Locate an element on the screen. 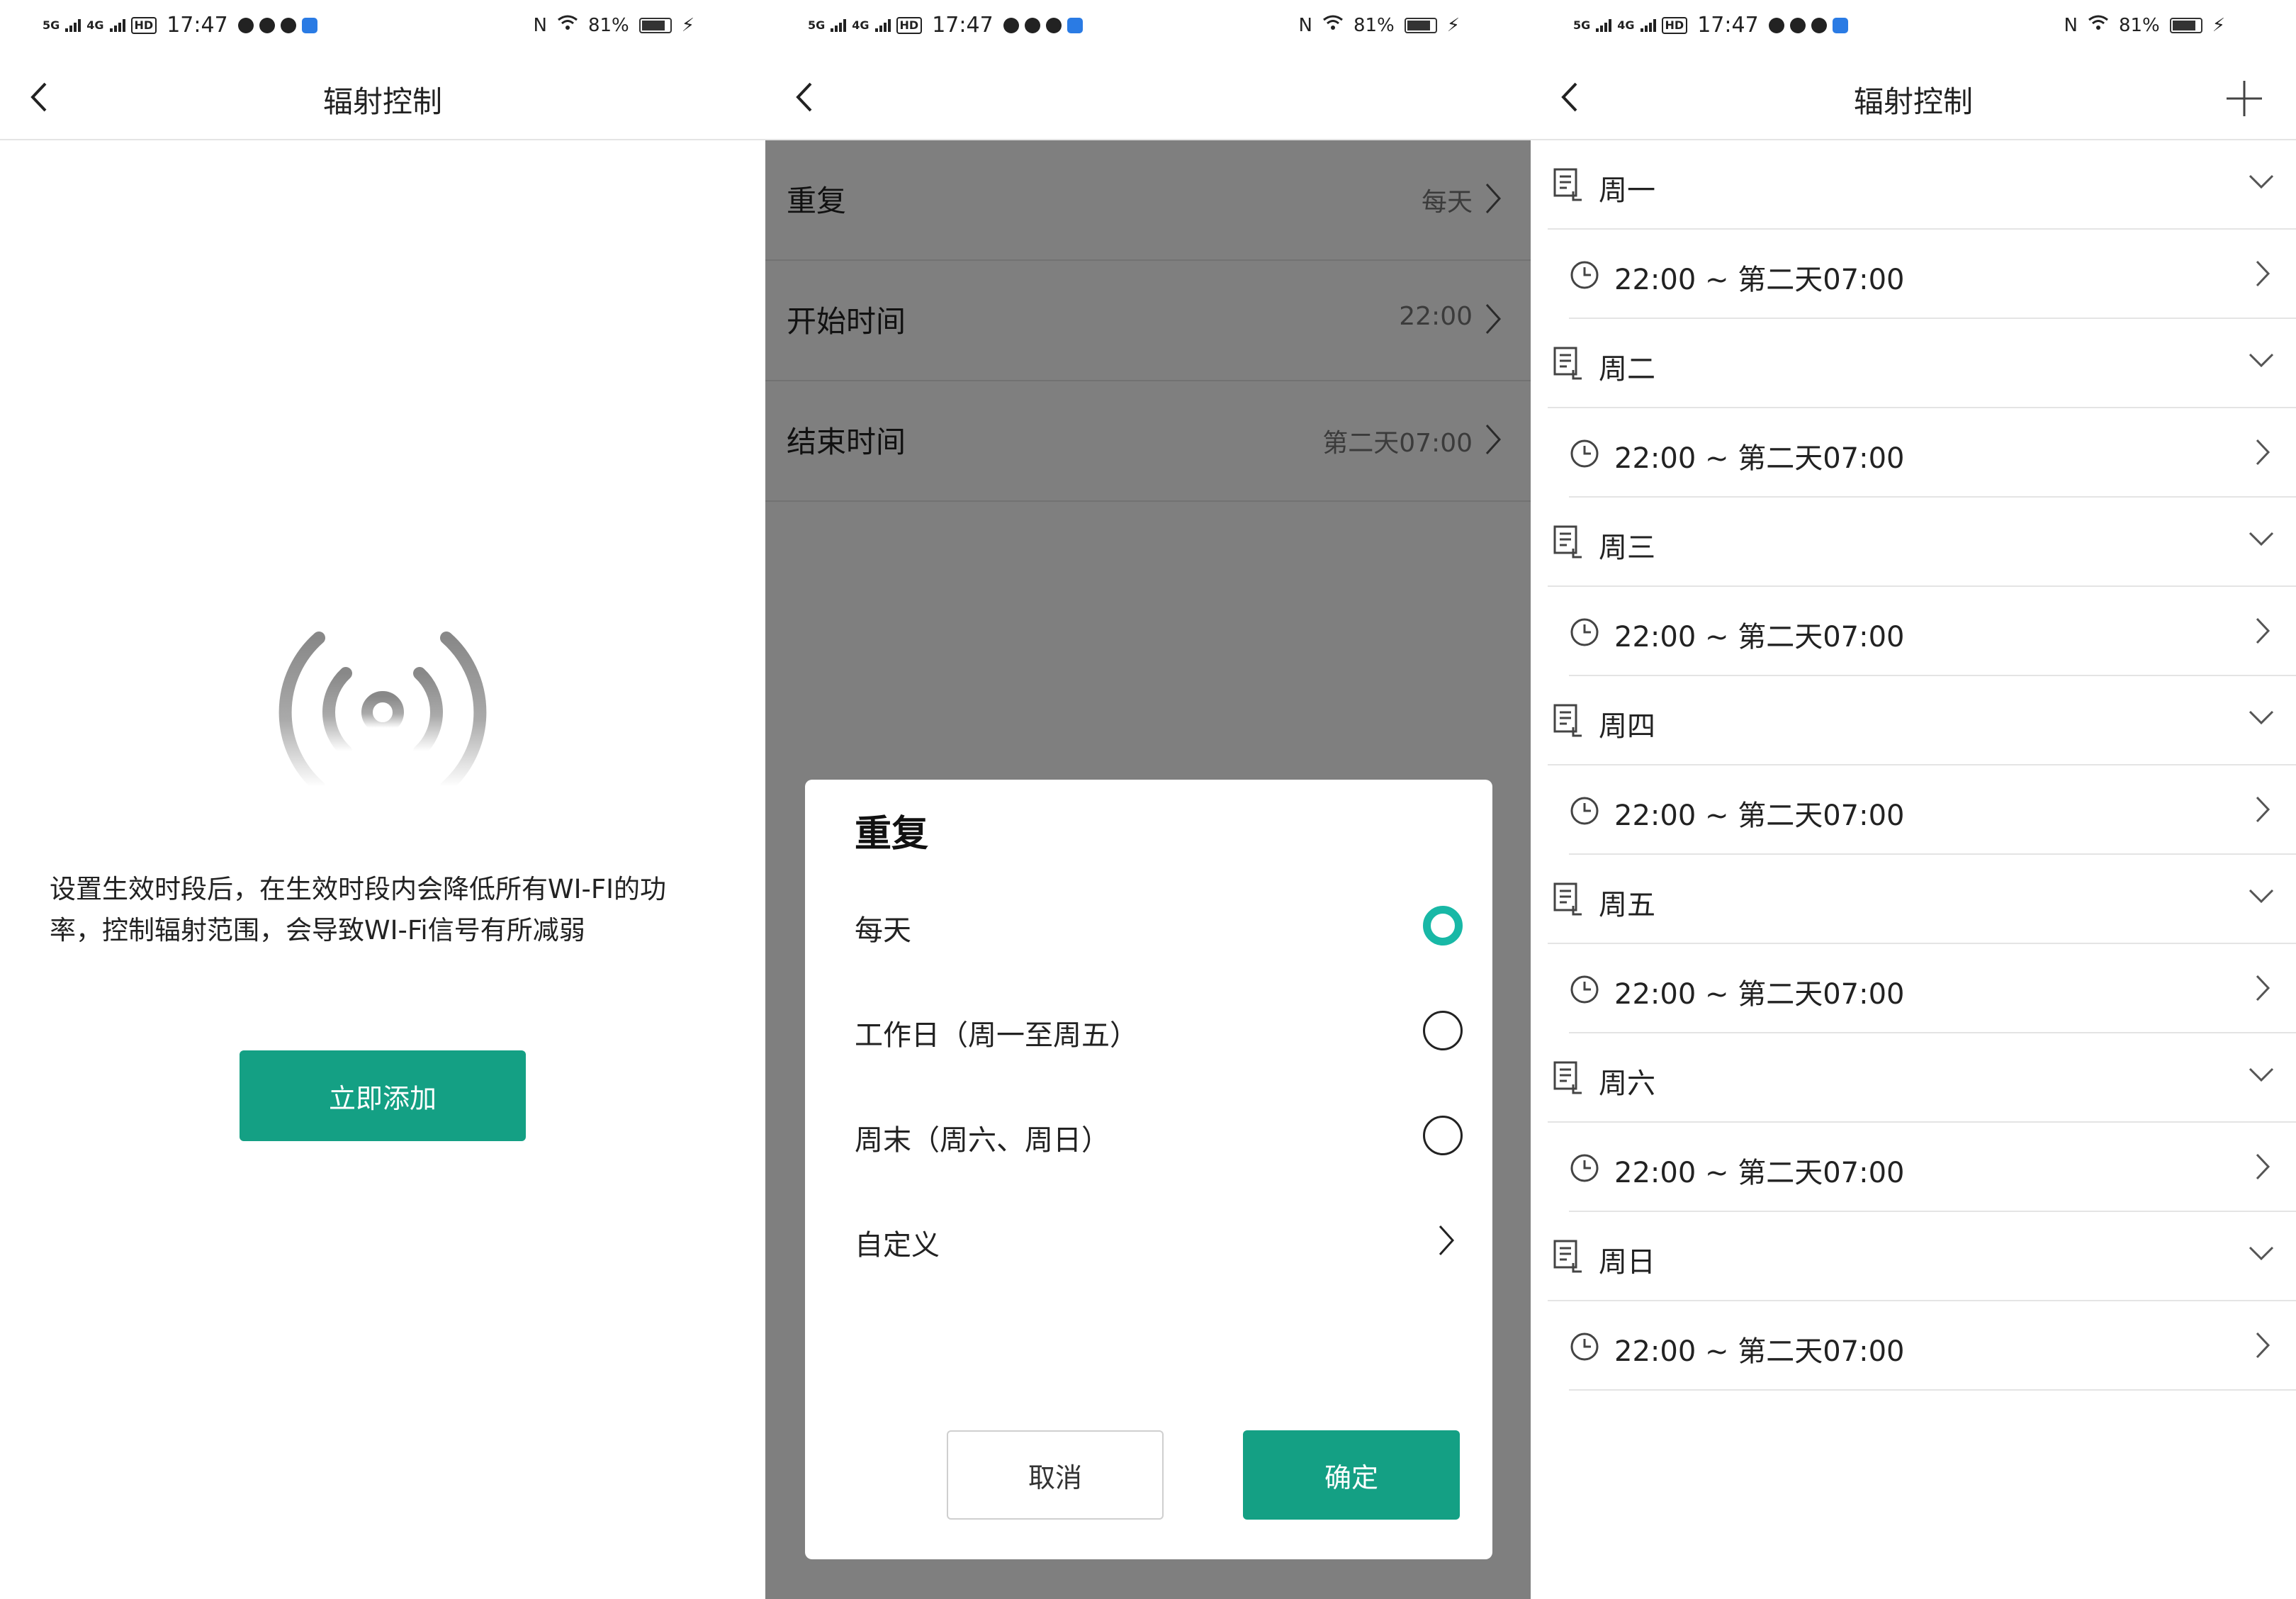 This screenshot has width=2296, height=1599. radiation-signal-icon is located at coordinates (382, 712).